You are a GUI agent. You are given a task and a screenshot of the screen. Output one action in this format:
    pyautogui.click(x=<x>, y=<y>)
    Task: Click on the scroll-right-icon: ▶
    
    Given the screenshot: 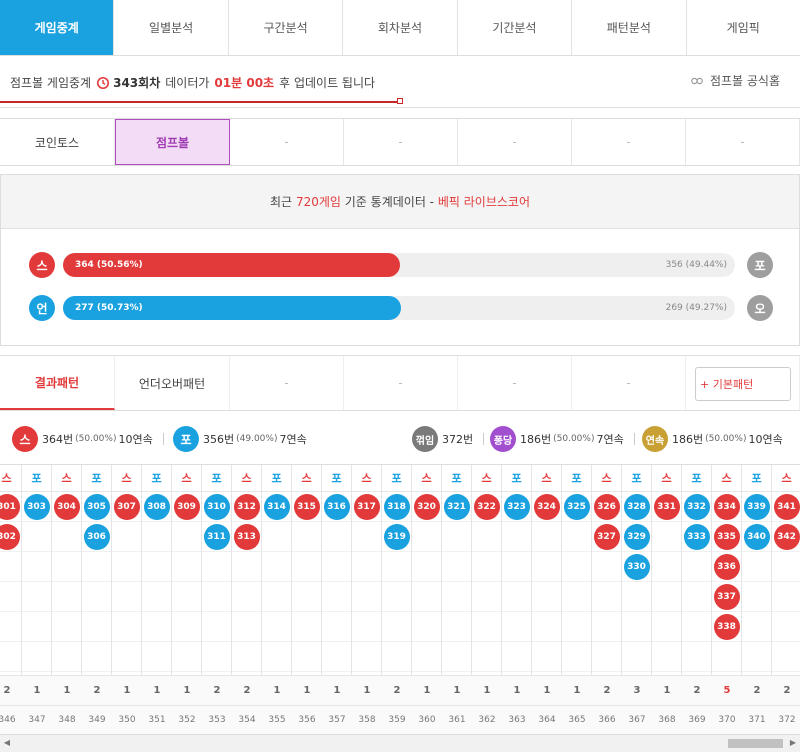 What is the action you would take?
    pyautogui.click(x=793, y=743)
    